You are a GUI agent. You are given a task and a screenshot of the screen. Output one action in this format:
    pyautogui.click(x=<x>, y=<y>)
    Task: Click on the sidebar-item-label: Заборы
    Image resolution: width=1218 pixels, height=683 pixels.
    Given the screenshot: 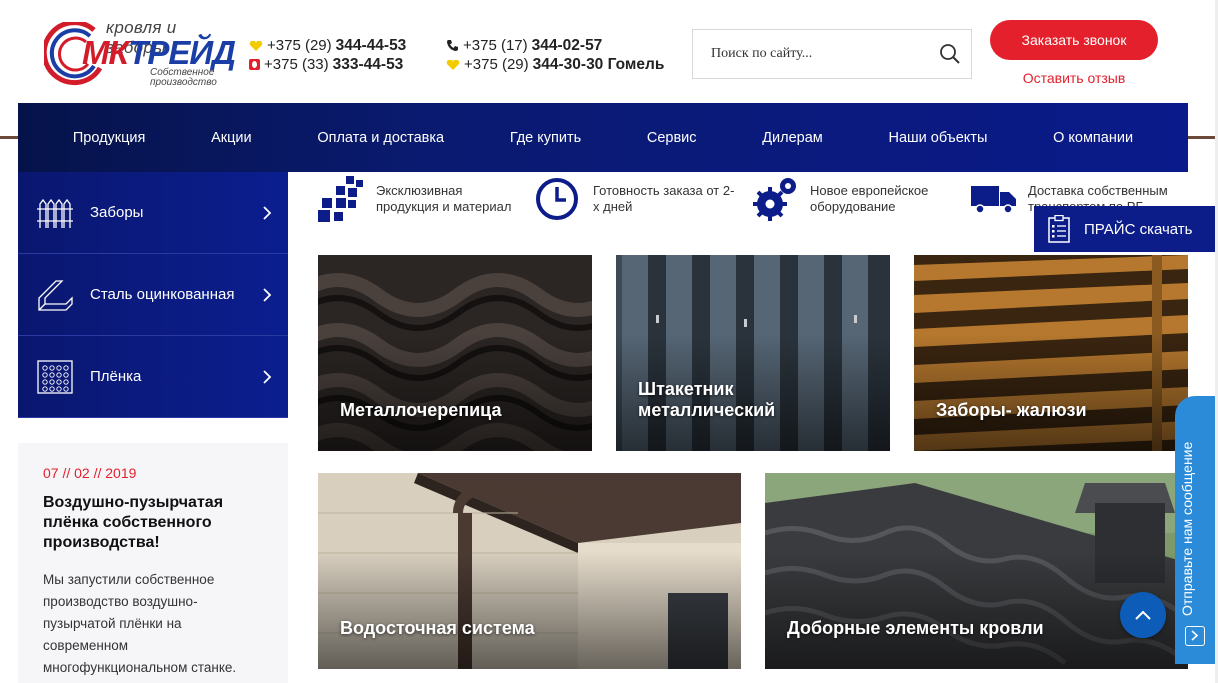 What is the action you would take?
    pyautogui.click(x=117, y=212)
    